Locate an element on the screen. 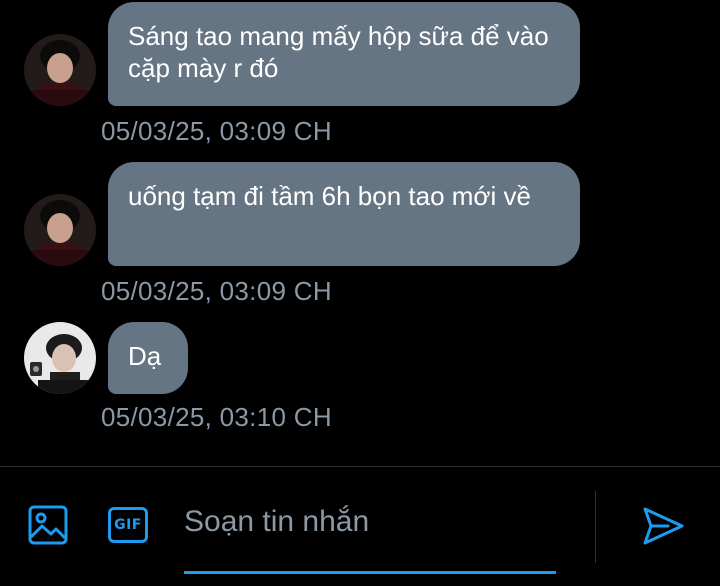  message-input-wrapper is located at coordinates (370, 536).